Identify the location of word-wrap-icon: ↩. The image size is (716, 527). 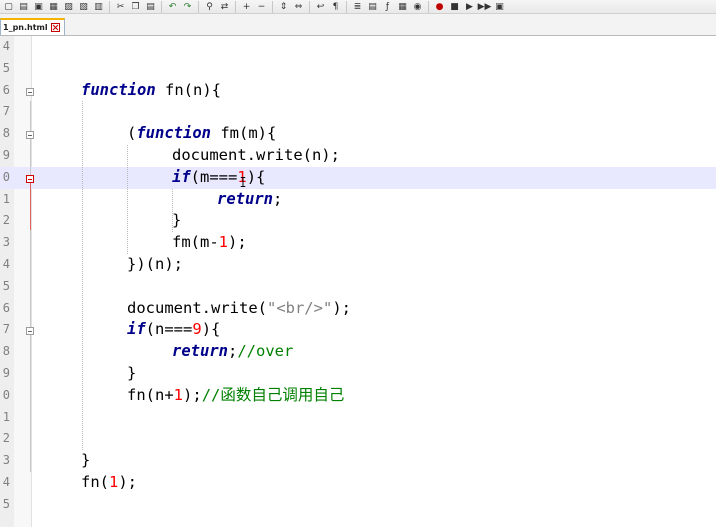
(320, 7).